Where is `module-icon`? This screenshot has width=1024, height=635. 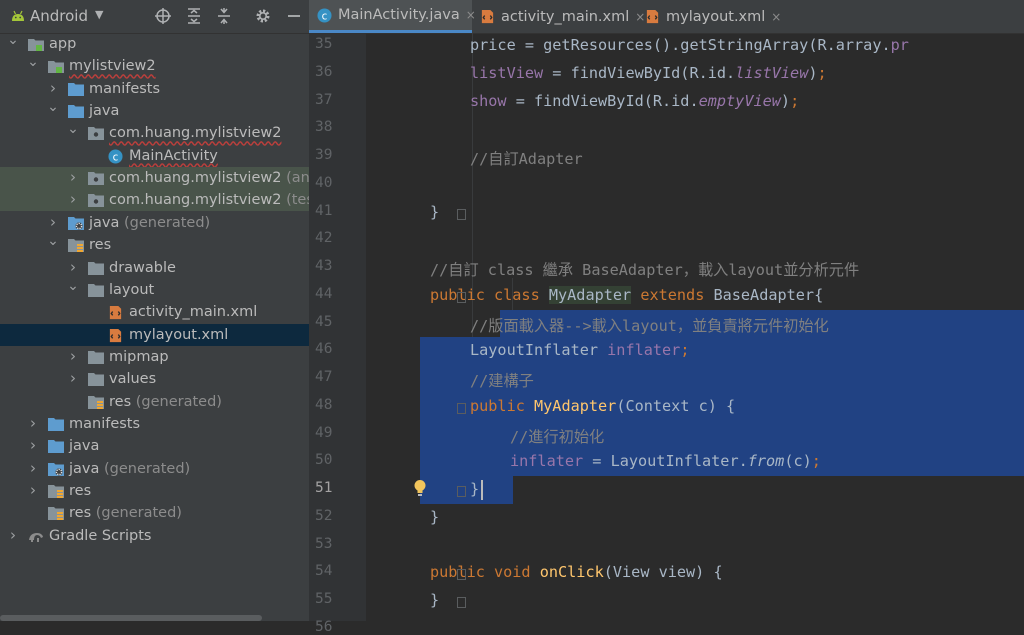 module-icon is located at coordinates (56, 66).